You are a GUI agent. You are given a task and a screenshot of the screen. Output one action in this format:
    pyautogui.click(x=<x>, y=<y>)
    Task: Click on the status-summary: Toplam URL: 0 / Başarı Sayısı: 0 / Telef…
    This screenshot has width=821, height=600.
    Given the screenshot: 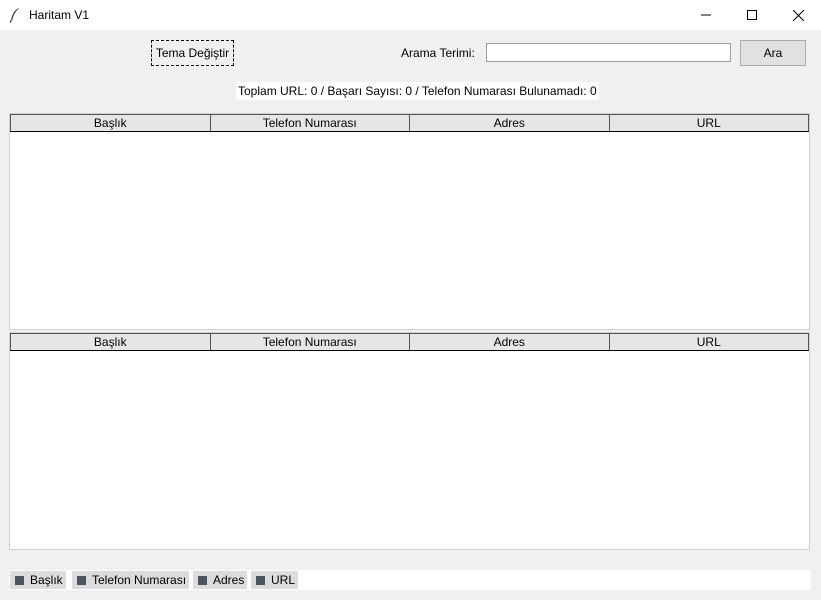 What is the action you would take?
    pyautogui.click(x=417, y=91)
    